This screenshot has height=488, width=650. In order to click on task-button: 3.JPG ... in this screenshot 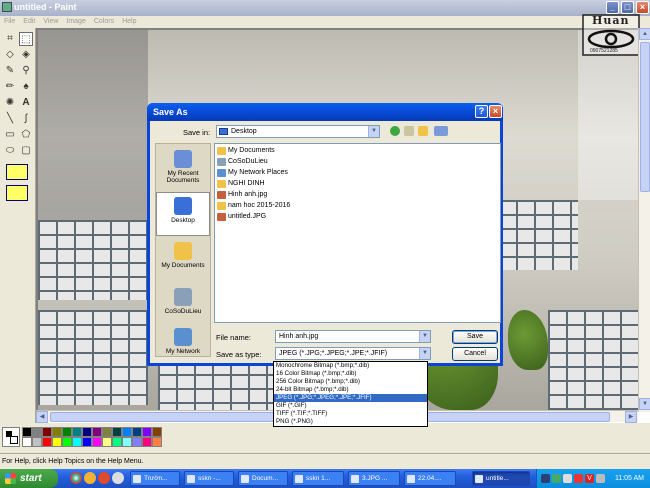, I will do `click(374, 478)`.